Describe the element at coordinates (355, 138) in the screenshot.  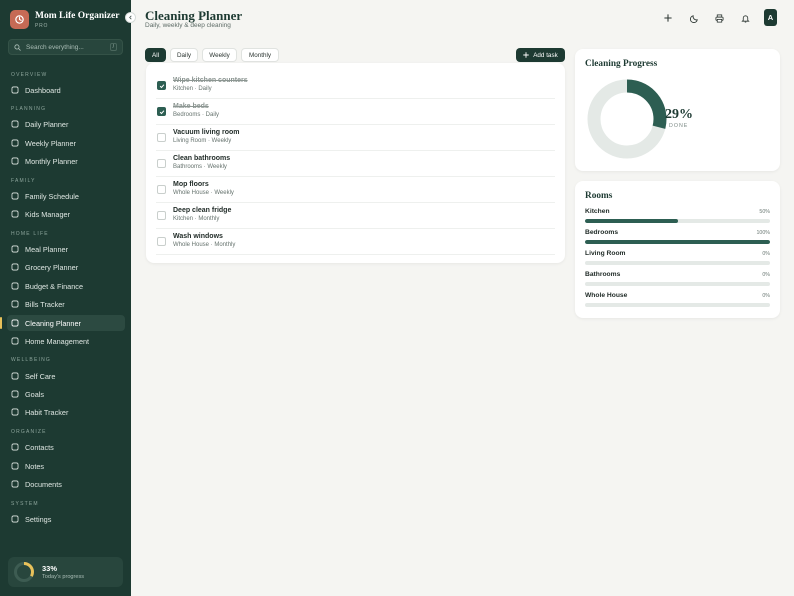
I see `task-row: Vacuum living room Living Room · Weekly` at that location.